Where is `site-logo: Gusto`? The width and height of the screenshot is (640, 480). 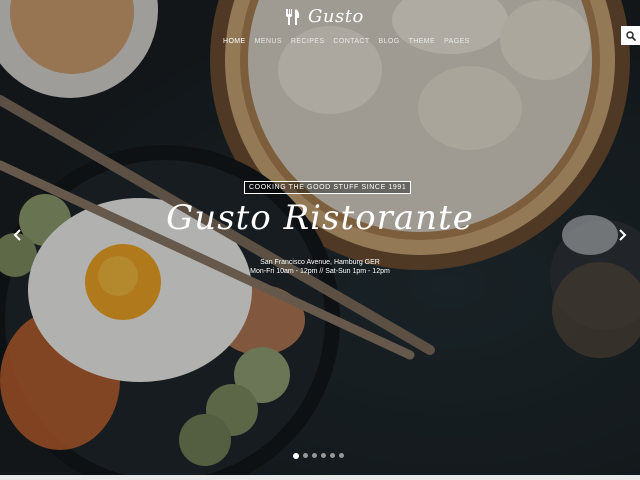
site-logo: Gusto is located at coordinates (323, 16).